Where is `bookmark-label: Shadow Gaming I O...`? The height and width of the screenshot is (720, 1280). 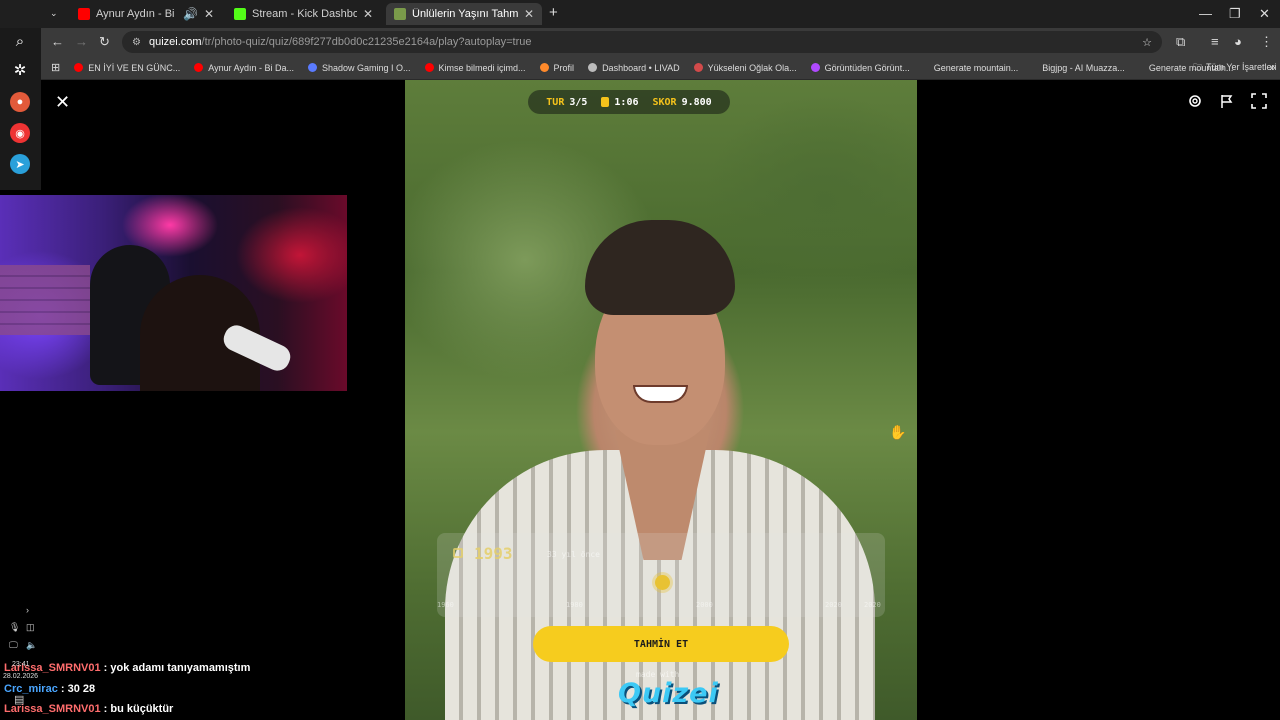 bookmark-label: Shadow Gaming I O... is located at coordinates (366, 67).